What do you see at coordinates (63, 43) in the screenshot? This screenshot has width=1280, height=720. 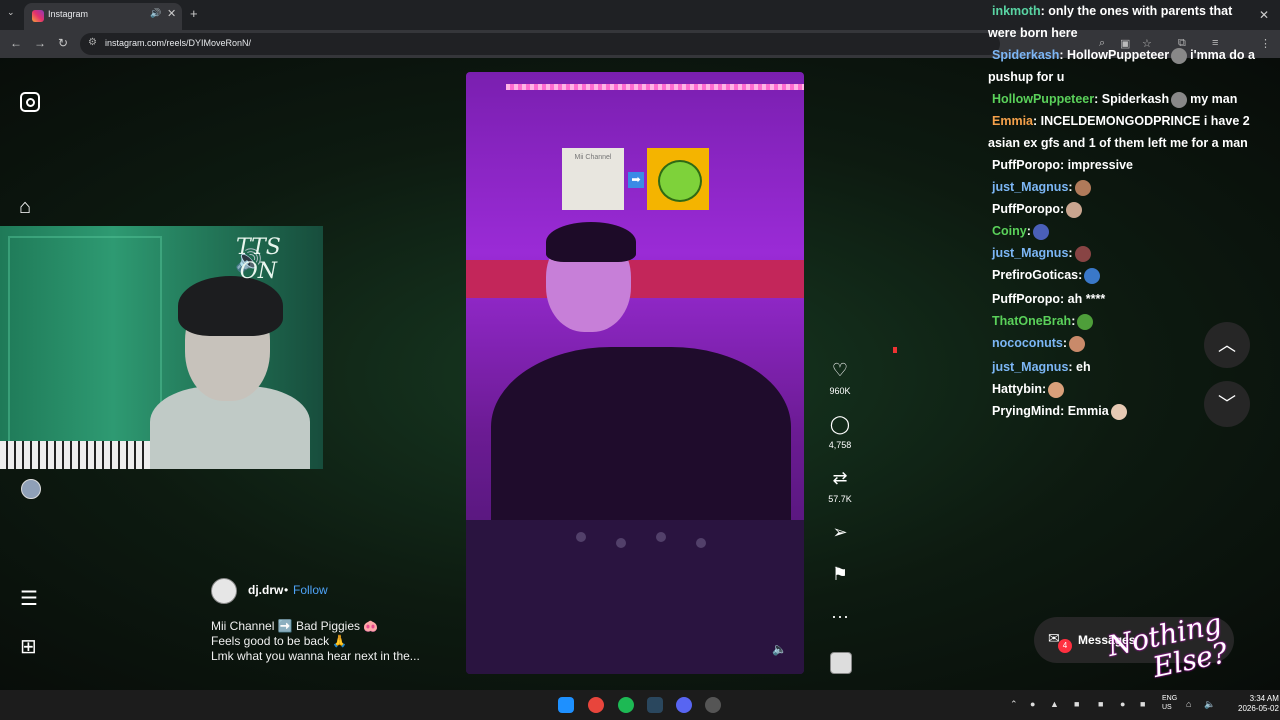 I see `reload-icon: ↻` at bounding box center [63, 43].